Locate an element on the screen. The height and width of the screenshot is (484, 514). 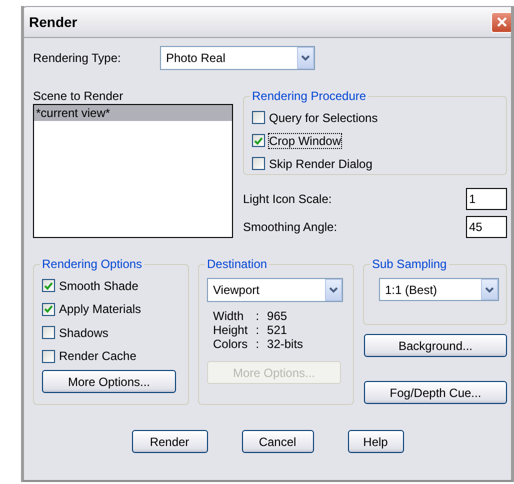
checkbox-label: Smooth Shade is located at coordinates (98, 285).